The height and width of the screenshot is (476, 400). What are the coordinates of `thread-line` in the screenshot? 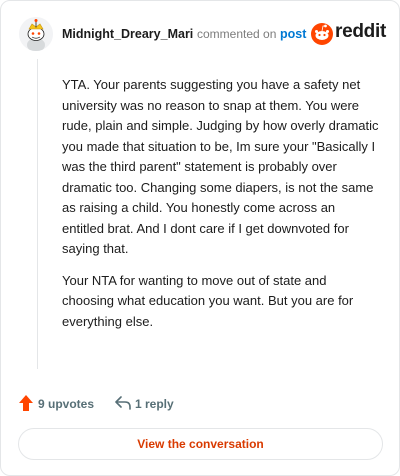 It's located at (37, 214).